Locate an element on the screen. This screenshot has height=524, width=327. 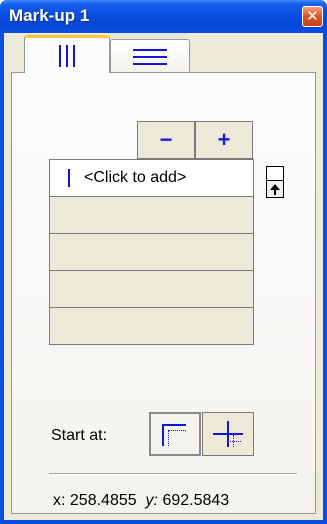
vertical-lines-icon is located at coordinates (67, 55).